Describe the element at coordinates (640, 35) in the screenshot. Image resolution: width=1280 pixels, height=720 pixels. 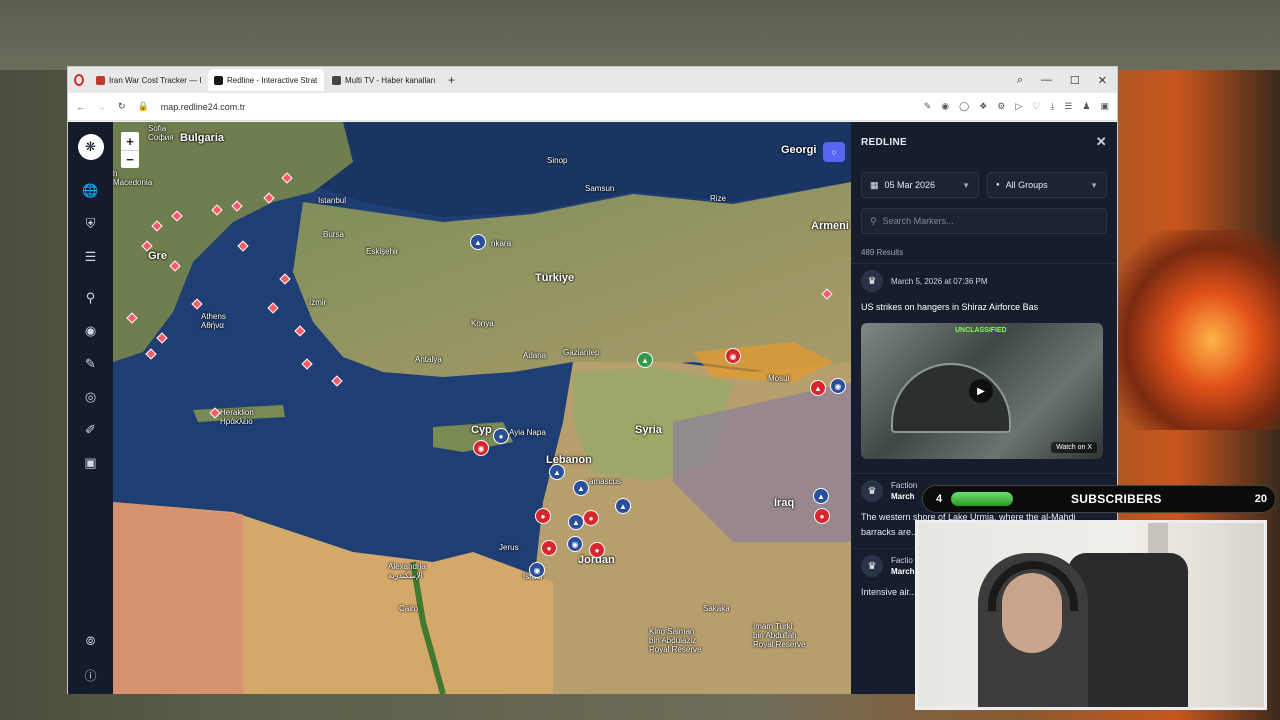
I see `background-sky` at that location.